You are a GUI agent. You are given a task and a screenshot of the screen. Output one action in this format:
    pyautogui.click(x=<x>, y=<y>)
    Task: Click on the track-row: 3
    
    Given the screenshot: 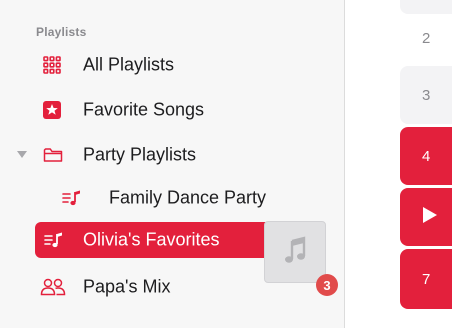 What is the action you would take?
    pyautogui.click(x=426, y=95)
    